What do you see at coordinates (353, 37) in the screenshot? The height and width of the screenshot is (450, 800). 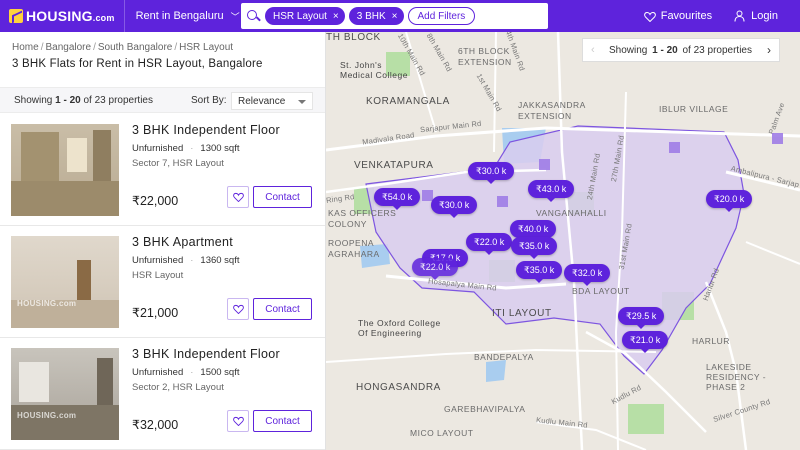 I see `map-label-th-block: TH BLOCK` at bounding box center [353, 37].